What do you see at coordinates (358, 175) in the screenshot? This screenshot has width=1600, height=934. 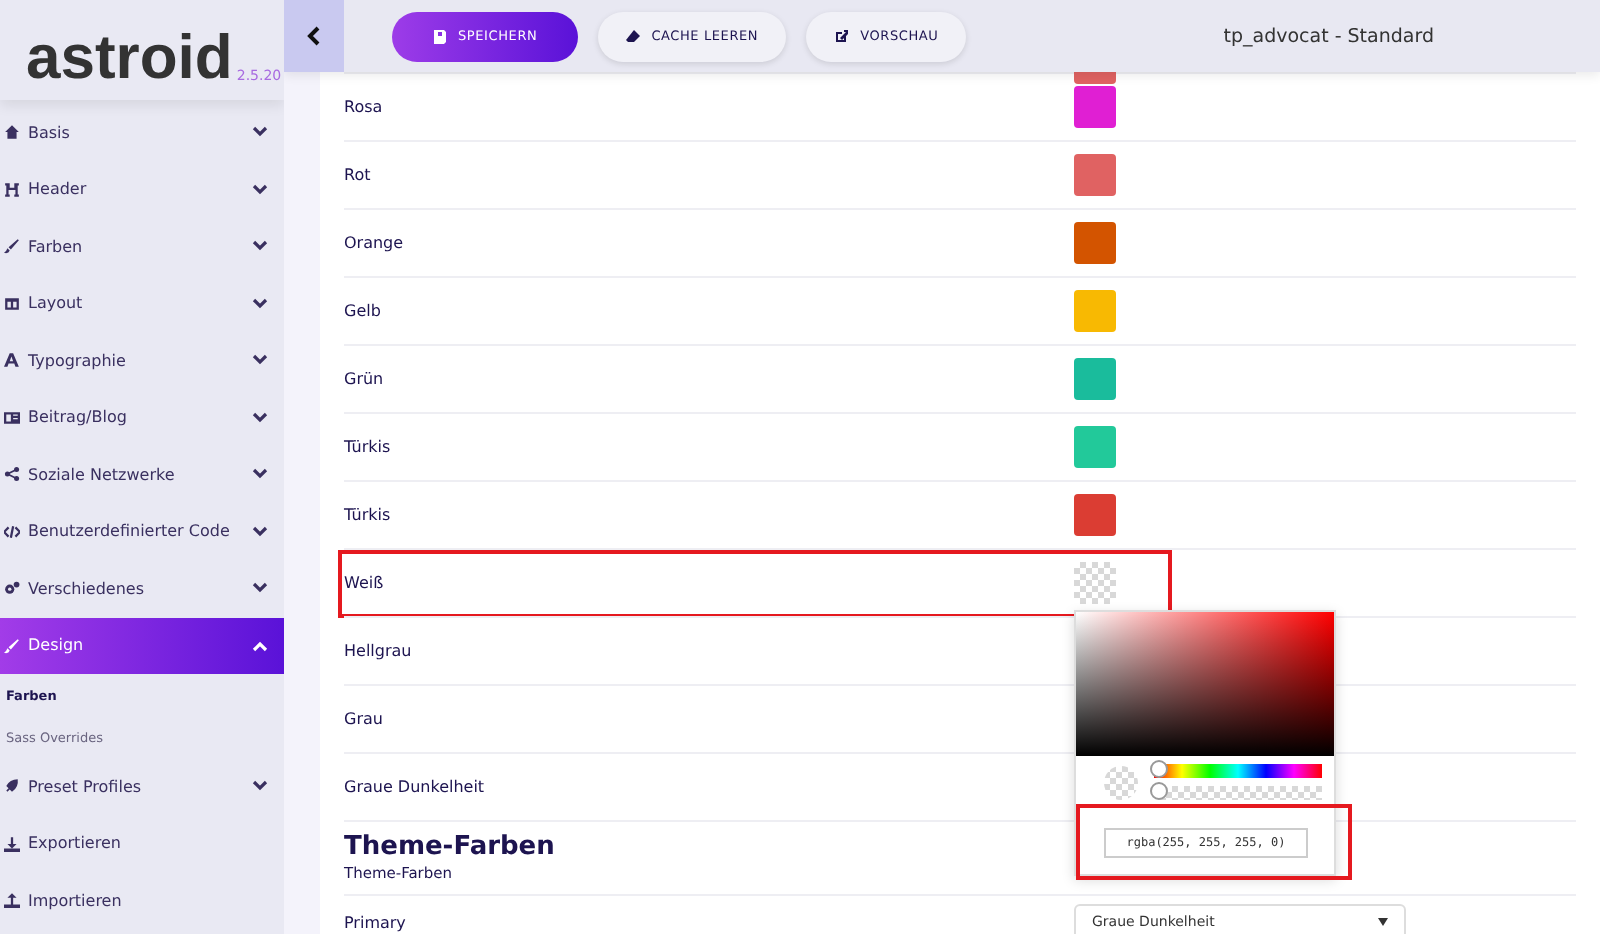 I see `color-label: Rot` at bounding box center [358, 175].